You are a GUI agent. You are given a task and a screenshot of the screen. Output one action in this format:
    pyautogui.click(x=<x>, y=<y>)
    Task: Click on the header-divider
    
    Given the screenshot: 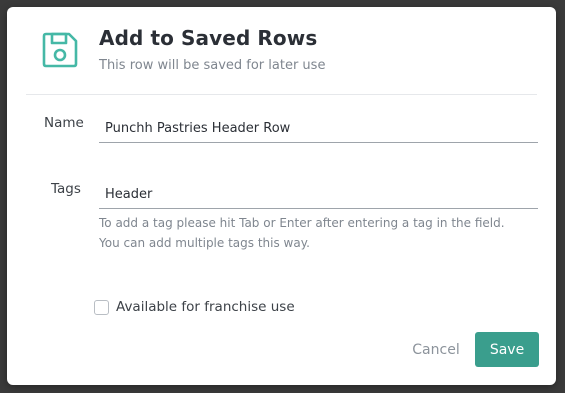 What is the action you would take?
    pyautogui.click(x=281, y=94)
    